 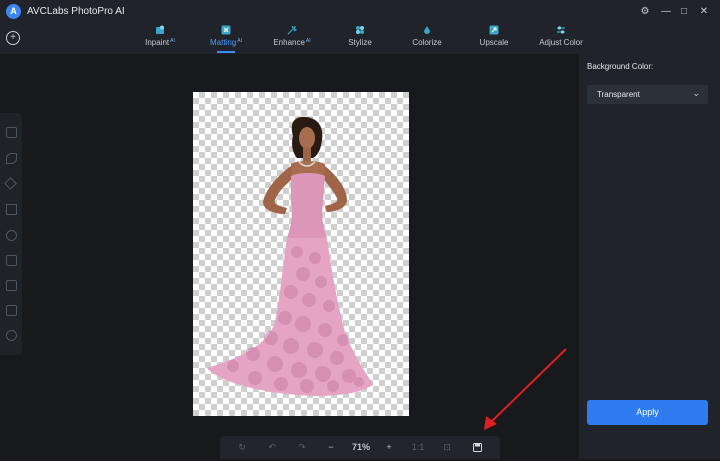 What do you see at coordinates (561, 42) in the screenshot?
I see `tab-adjust-color-label: Adjust Color` at bounding box center [561, 42].